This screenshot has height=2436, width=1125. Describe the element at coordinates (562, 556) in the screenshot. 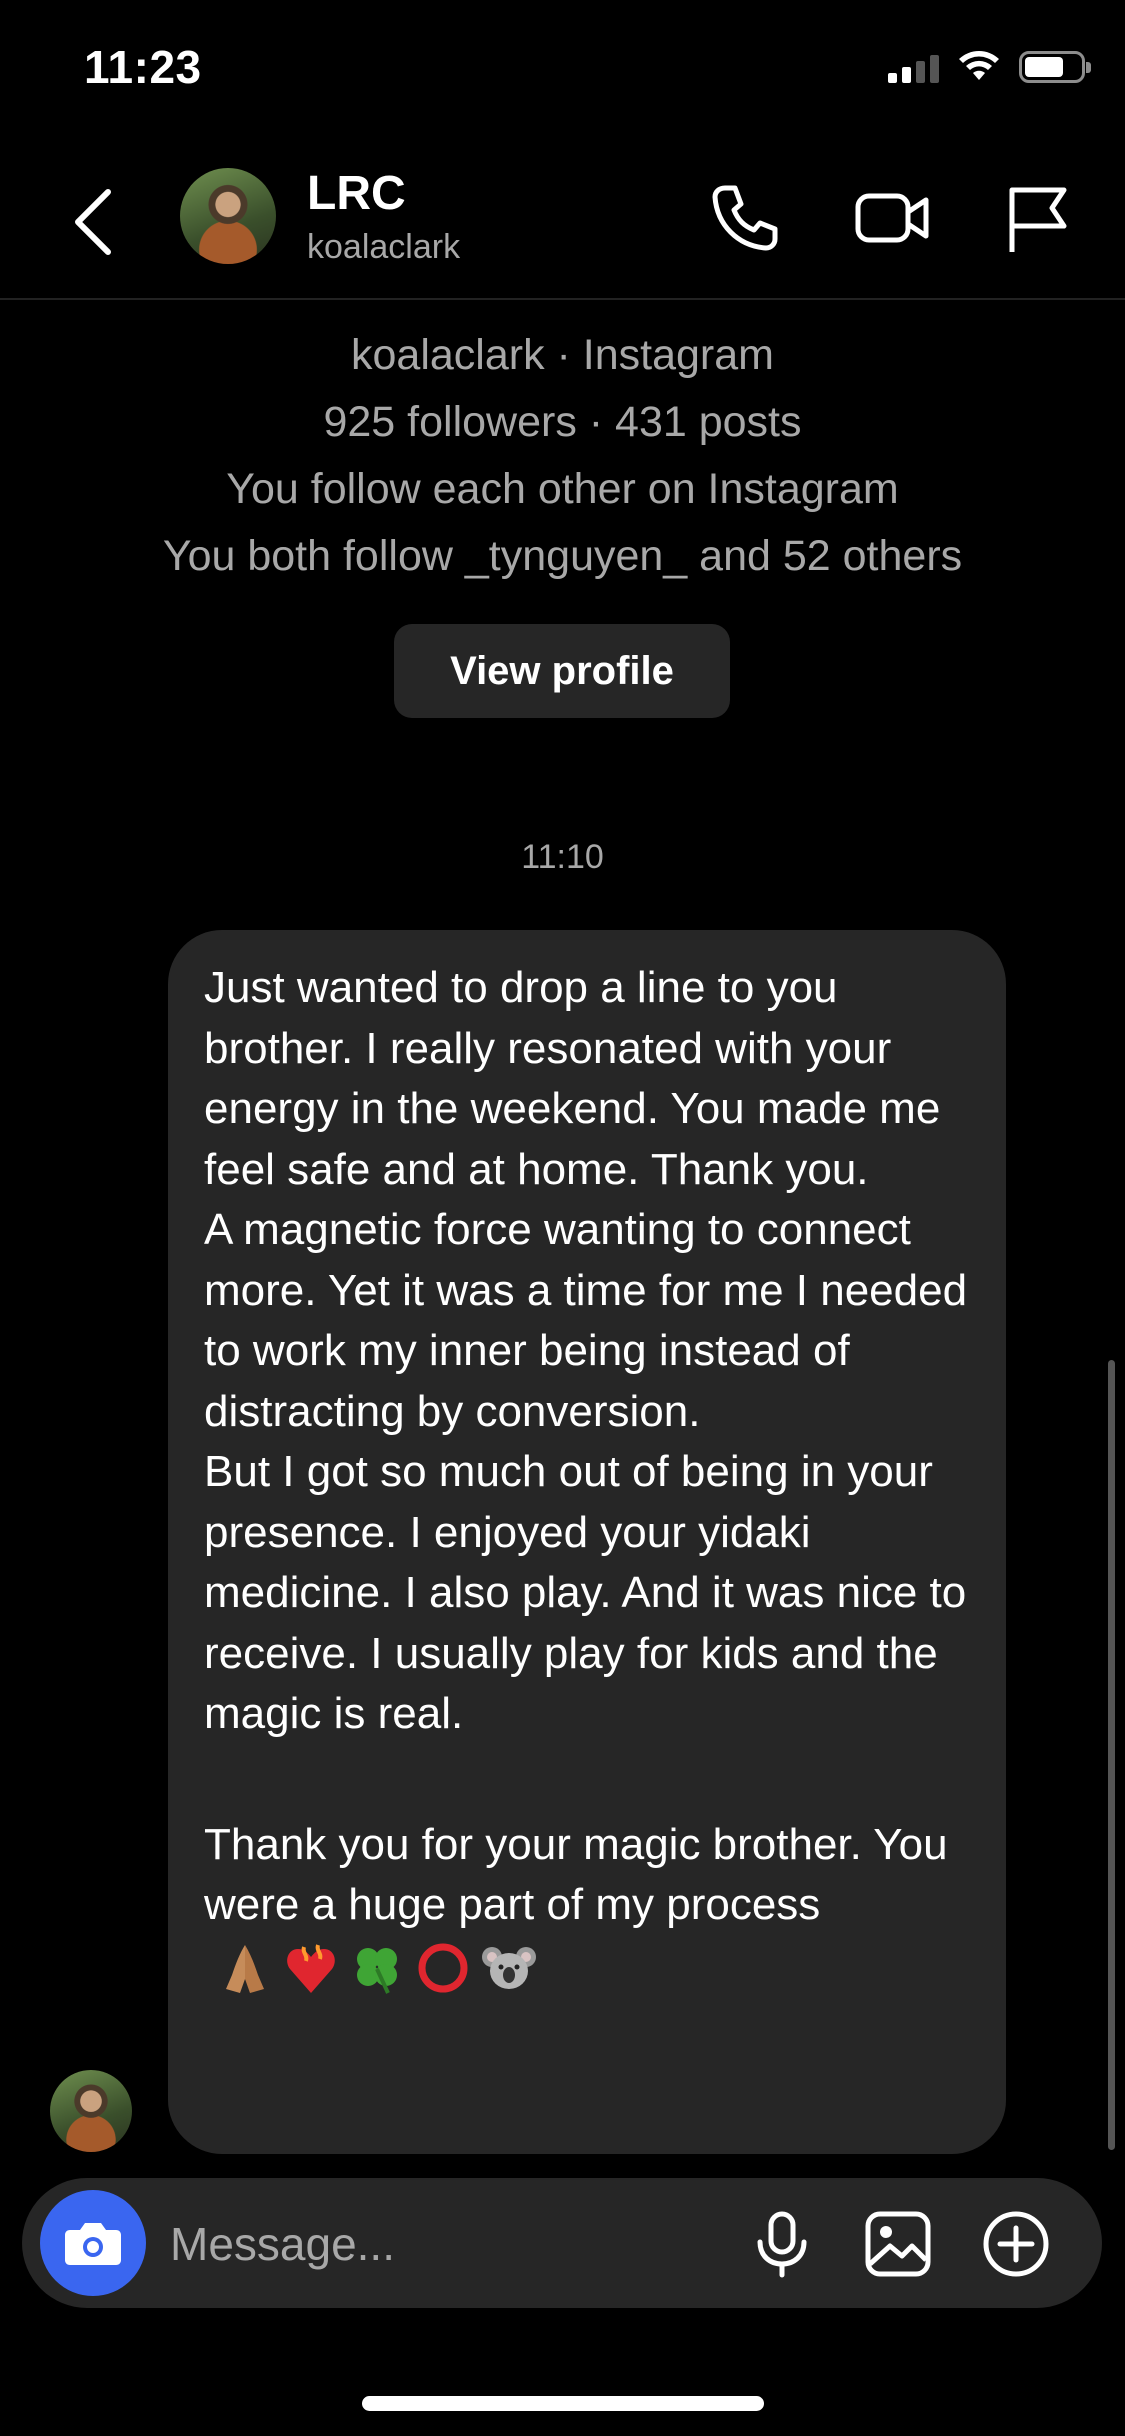

I see `profile-mutual-followers: You both follow _tynguyen_ and 52 others` at that location.